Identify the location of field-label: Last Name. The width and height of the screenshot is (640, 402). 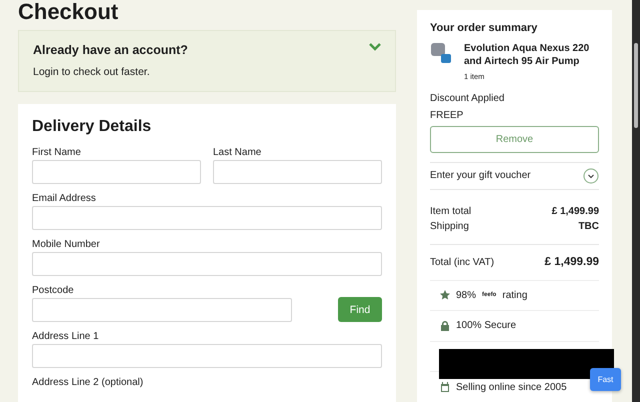
(237, 152).